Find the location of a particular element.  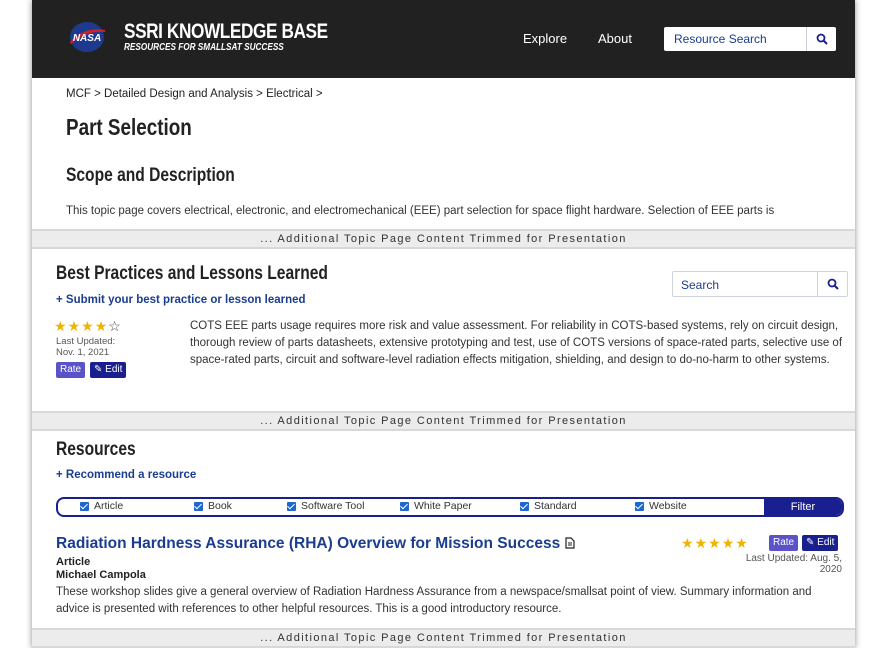

filter-white-paper: White Paper is located at coordinates (436, 506).